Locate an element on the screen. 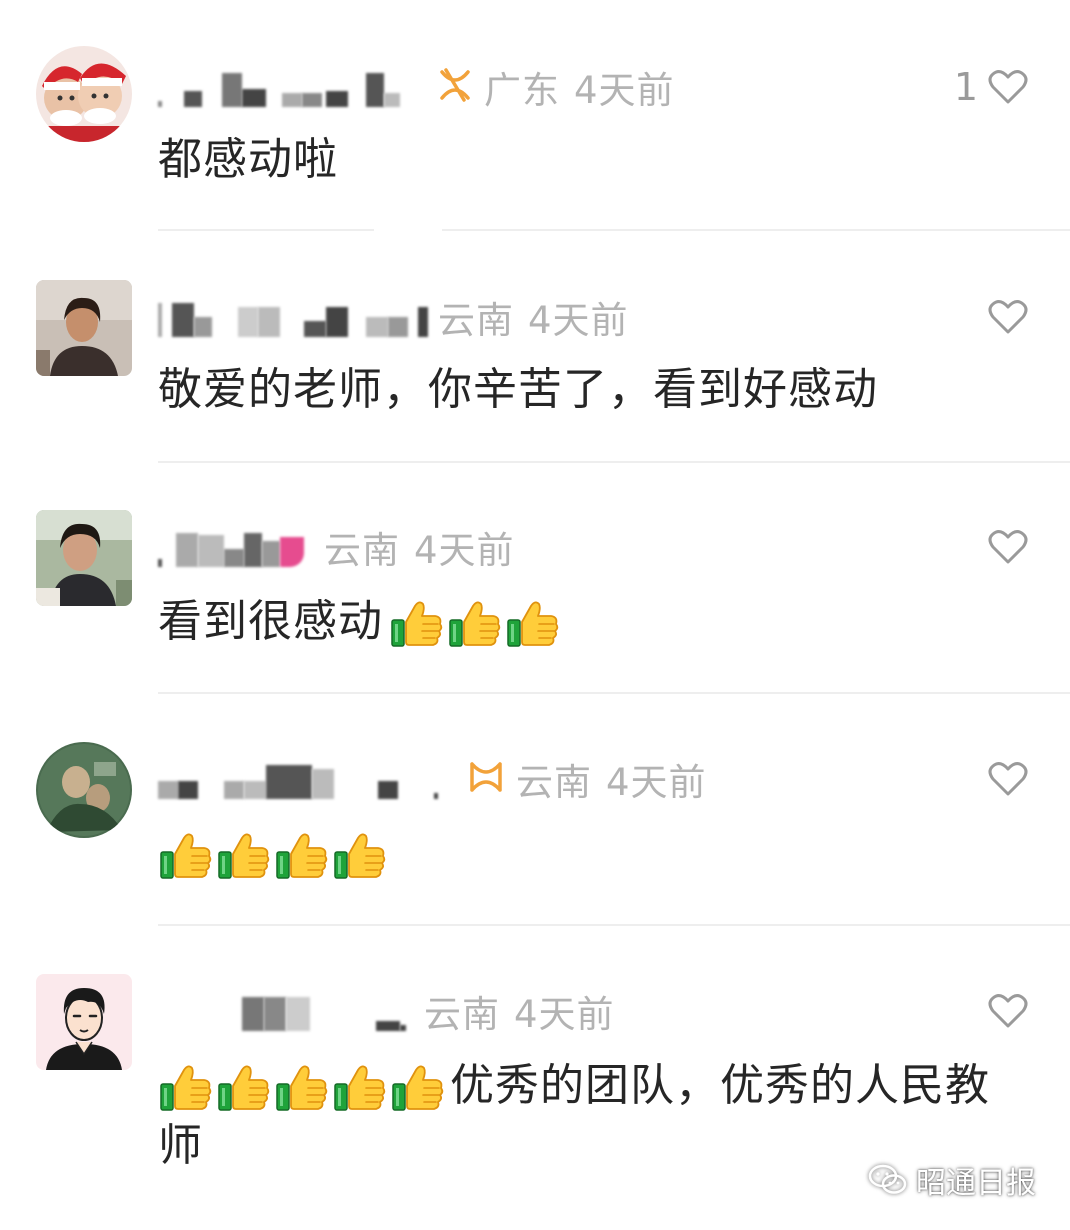 This screenshot has width=1070, height=1230. watermark: 昭通日报 is located at coordinates (952, 1180).